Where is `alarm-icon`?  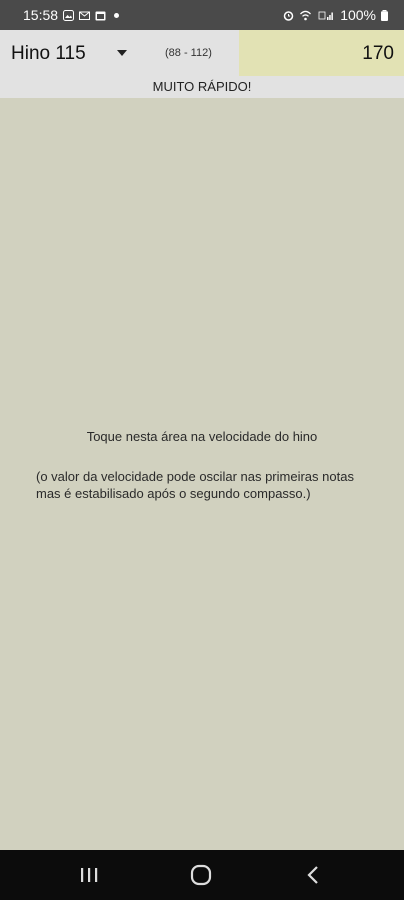 alarm-icon is located at coordinates (288, 15).